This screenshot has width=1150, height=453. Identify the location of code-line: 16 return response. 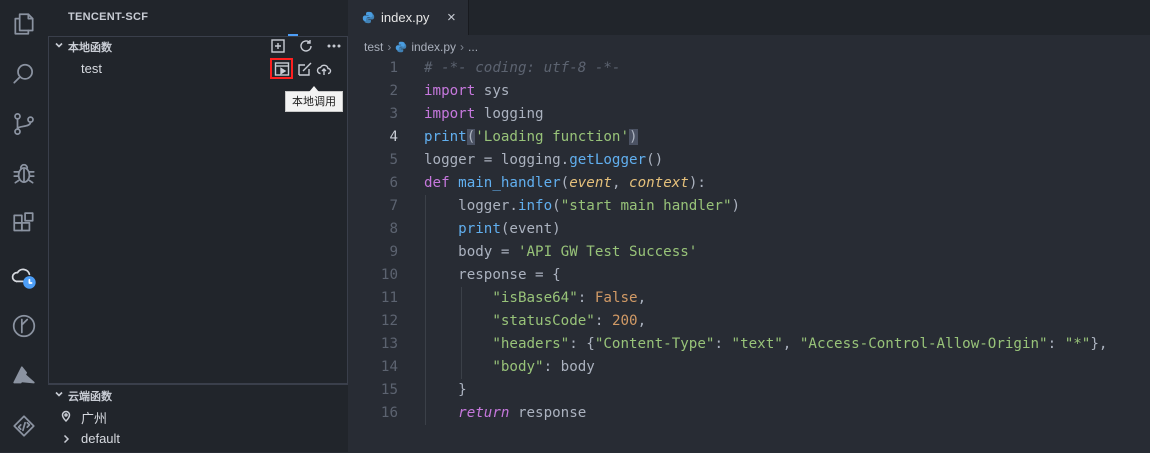
(749, 413).